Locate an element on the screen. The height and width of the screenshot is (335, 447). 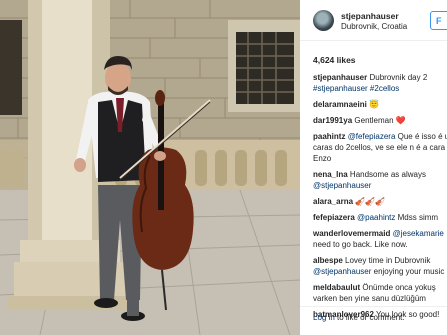
comment-text: enjoying your music is located at coordinates (409, 271).